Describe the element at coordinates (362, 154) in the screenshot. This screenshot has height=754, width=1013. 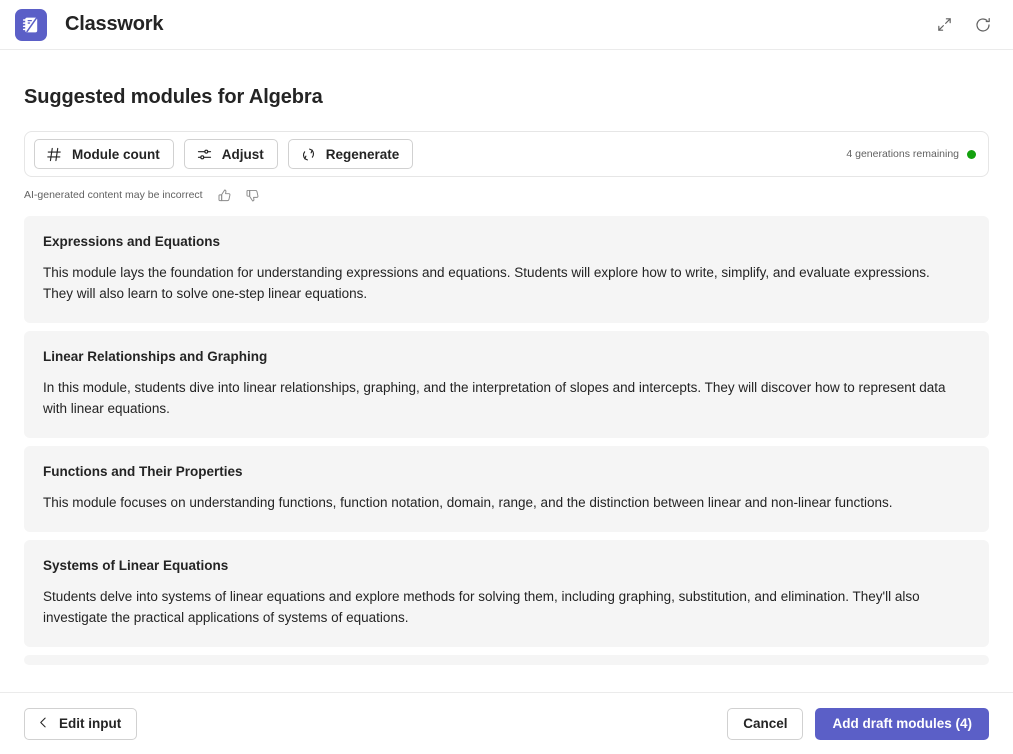
I see `regenerate-label: Regenerate` at that location.